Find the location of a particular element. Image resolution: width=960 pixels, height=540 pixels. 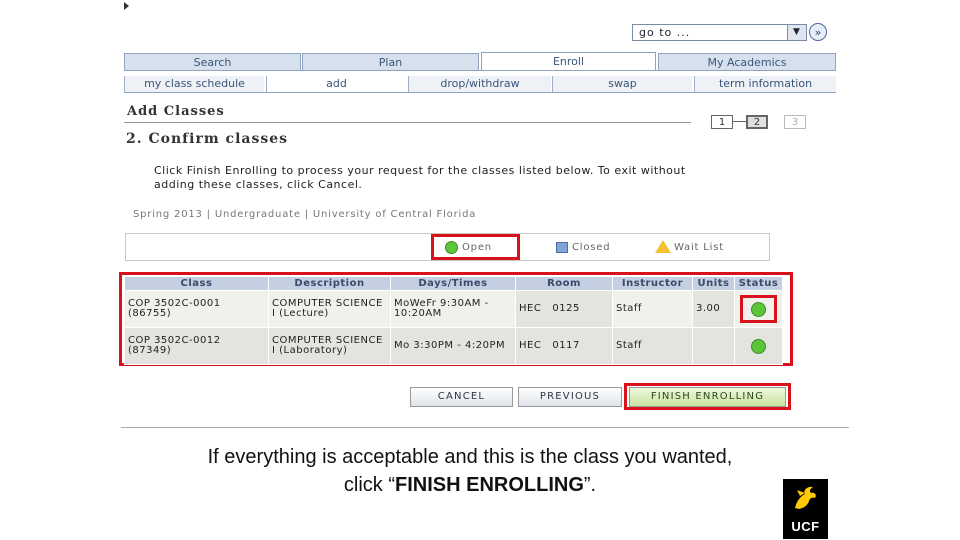

step-2-current: 2 is located at coordinates (757, 122).